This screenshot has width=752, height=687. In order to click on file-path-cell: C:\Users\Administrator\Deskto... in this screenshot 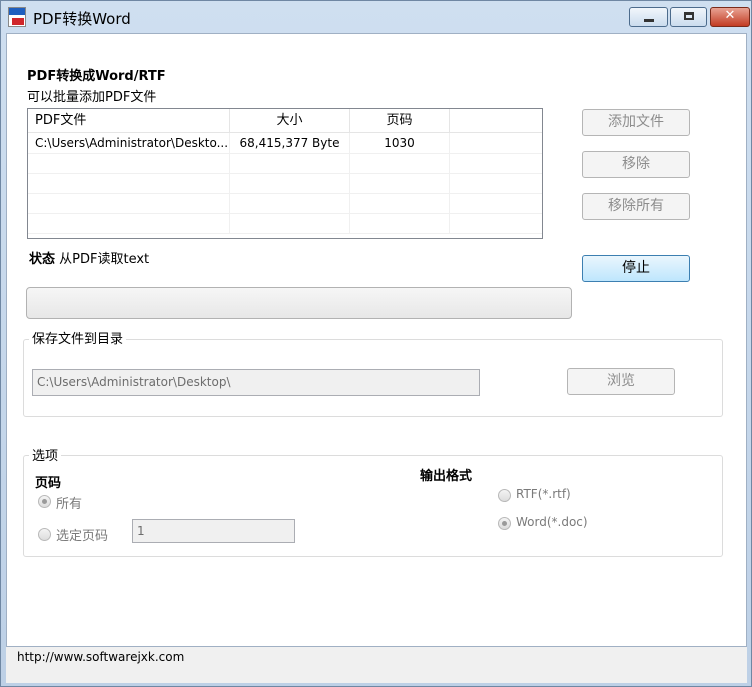, I will do `click(129, 143)`.